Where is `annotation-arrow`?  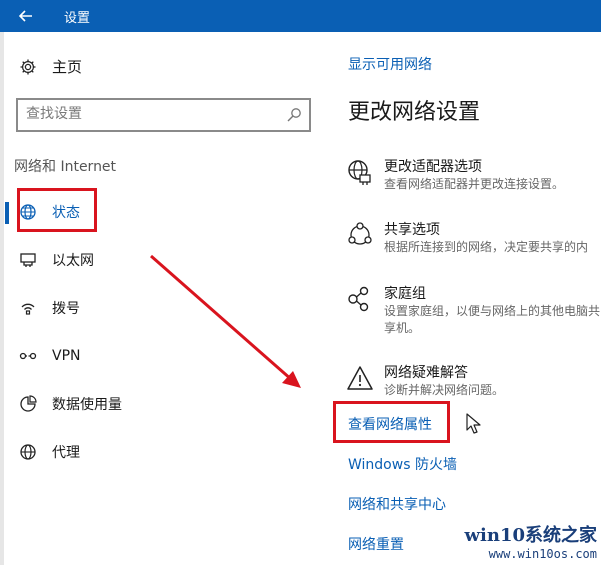 annotation-arrow is located at coordinates (225, 321).